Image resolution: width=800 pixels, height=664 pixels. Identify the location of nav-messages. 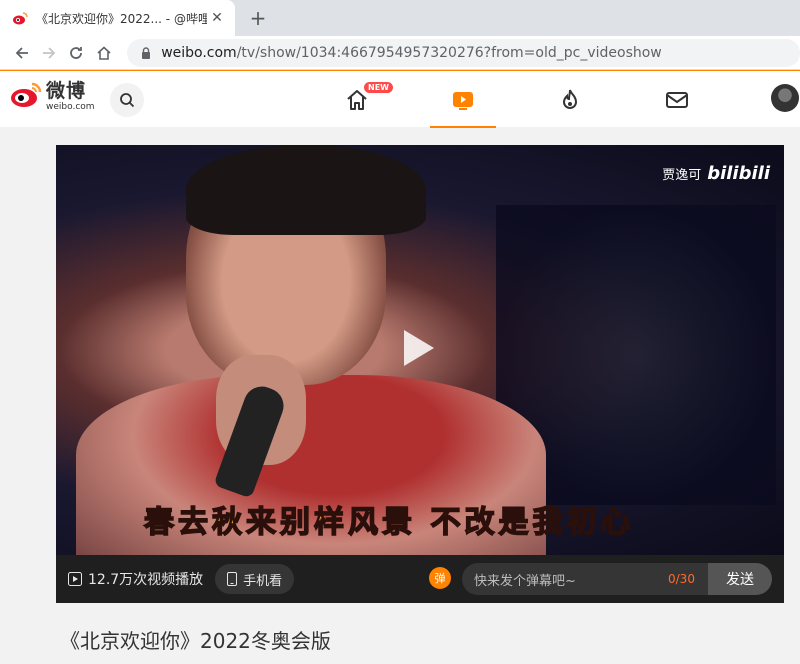
(677, 104).